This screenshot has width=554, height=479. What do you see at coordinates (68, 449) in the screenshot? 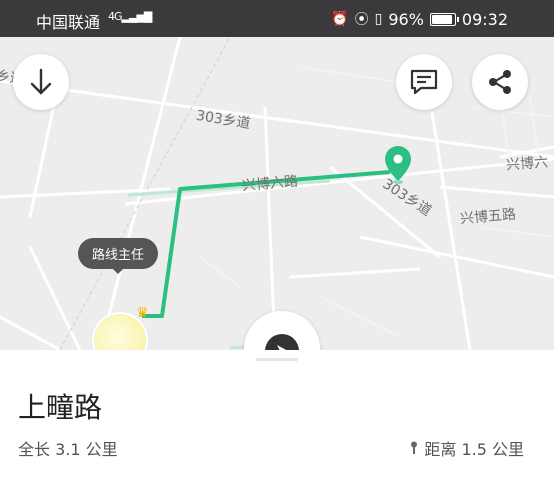
I see `road-length: 全长 3.1 公里` at bounding box center [68, 449].